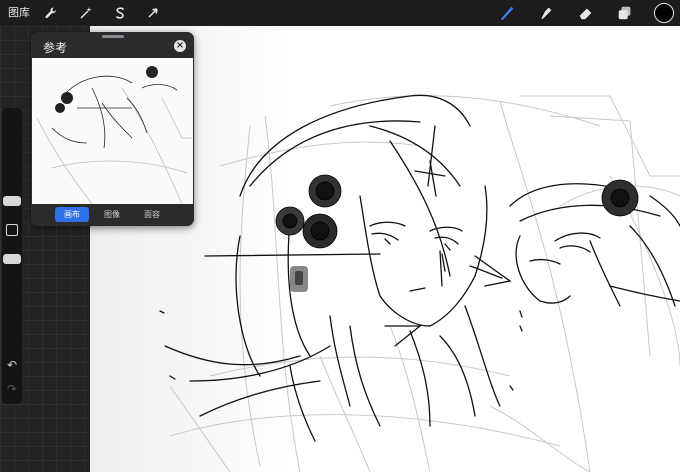 Image resolution: width=680 pixels, height=472 pixels. What do you see at coordinates (152, 214) in the screenshot?
I see `tab-face: 面容` at bounding box center [152, 214].